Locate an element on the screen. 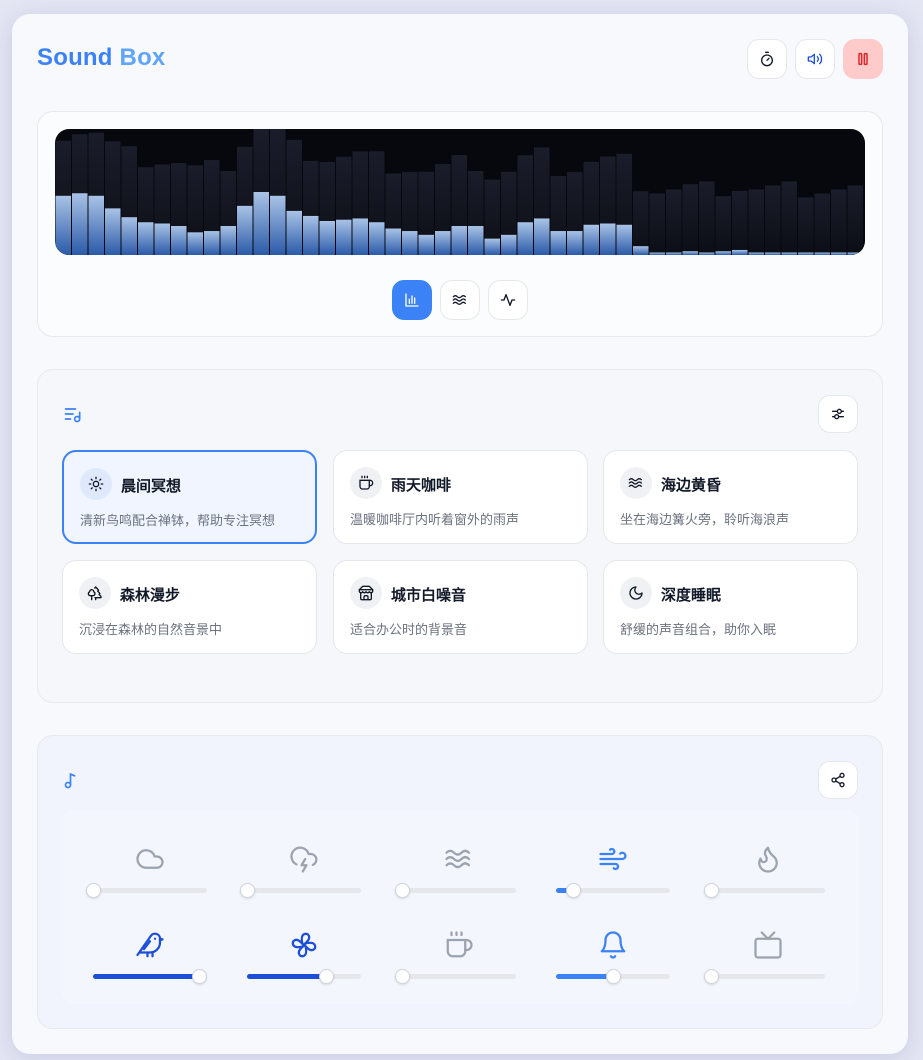  preset-card-city-white-noise: 城市白噪音 适合办公时的背景音 is located at coordinates (460, 607).